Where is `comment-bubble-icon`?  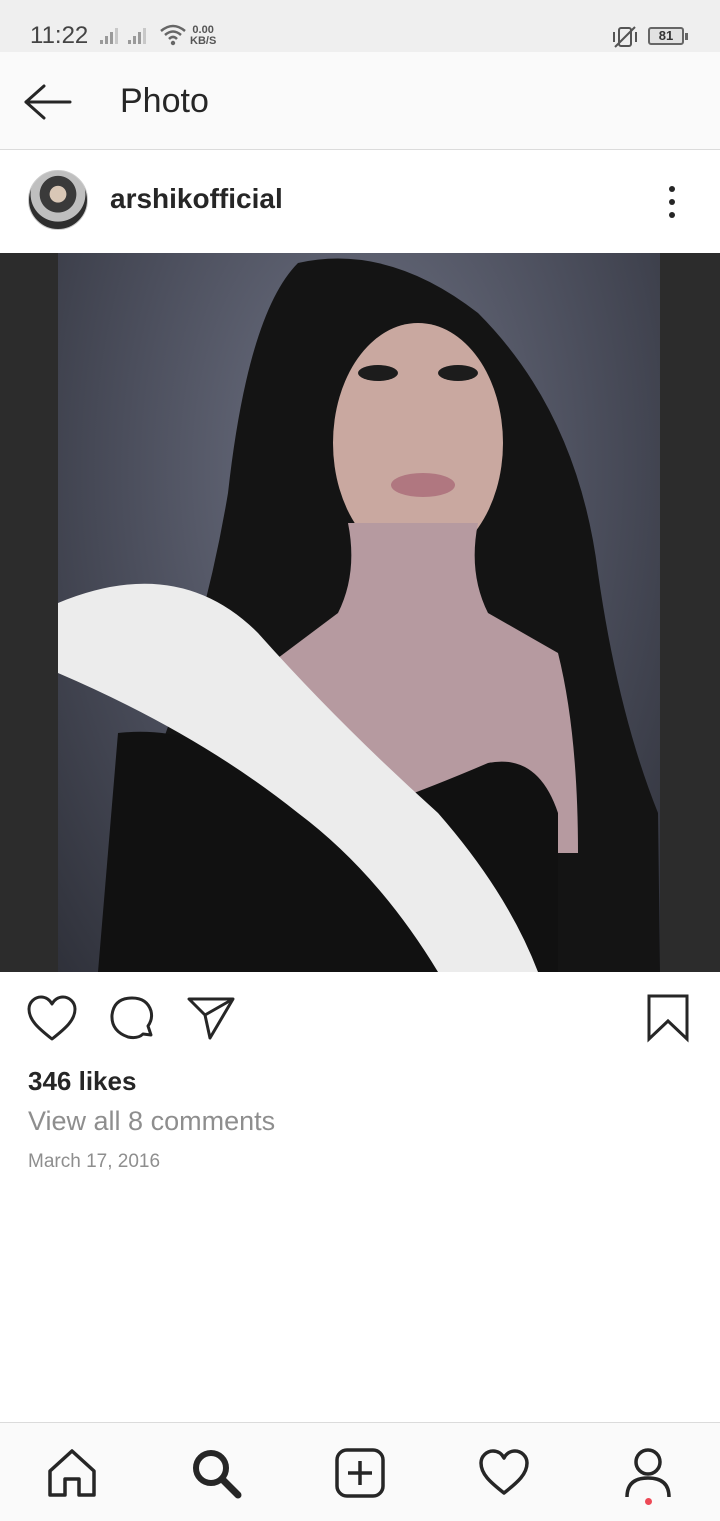 comment-bubble-icon is located at coordinates (132, 1018).